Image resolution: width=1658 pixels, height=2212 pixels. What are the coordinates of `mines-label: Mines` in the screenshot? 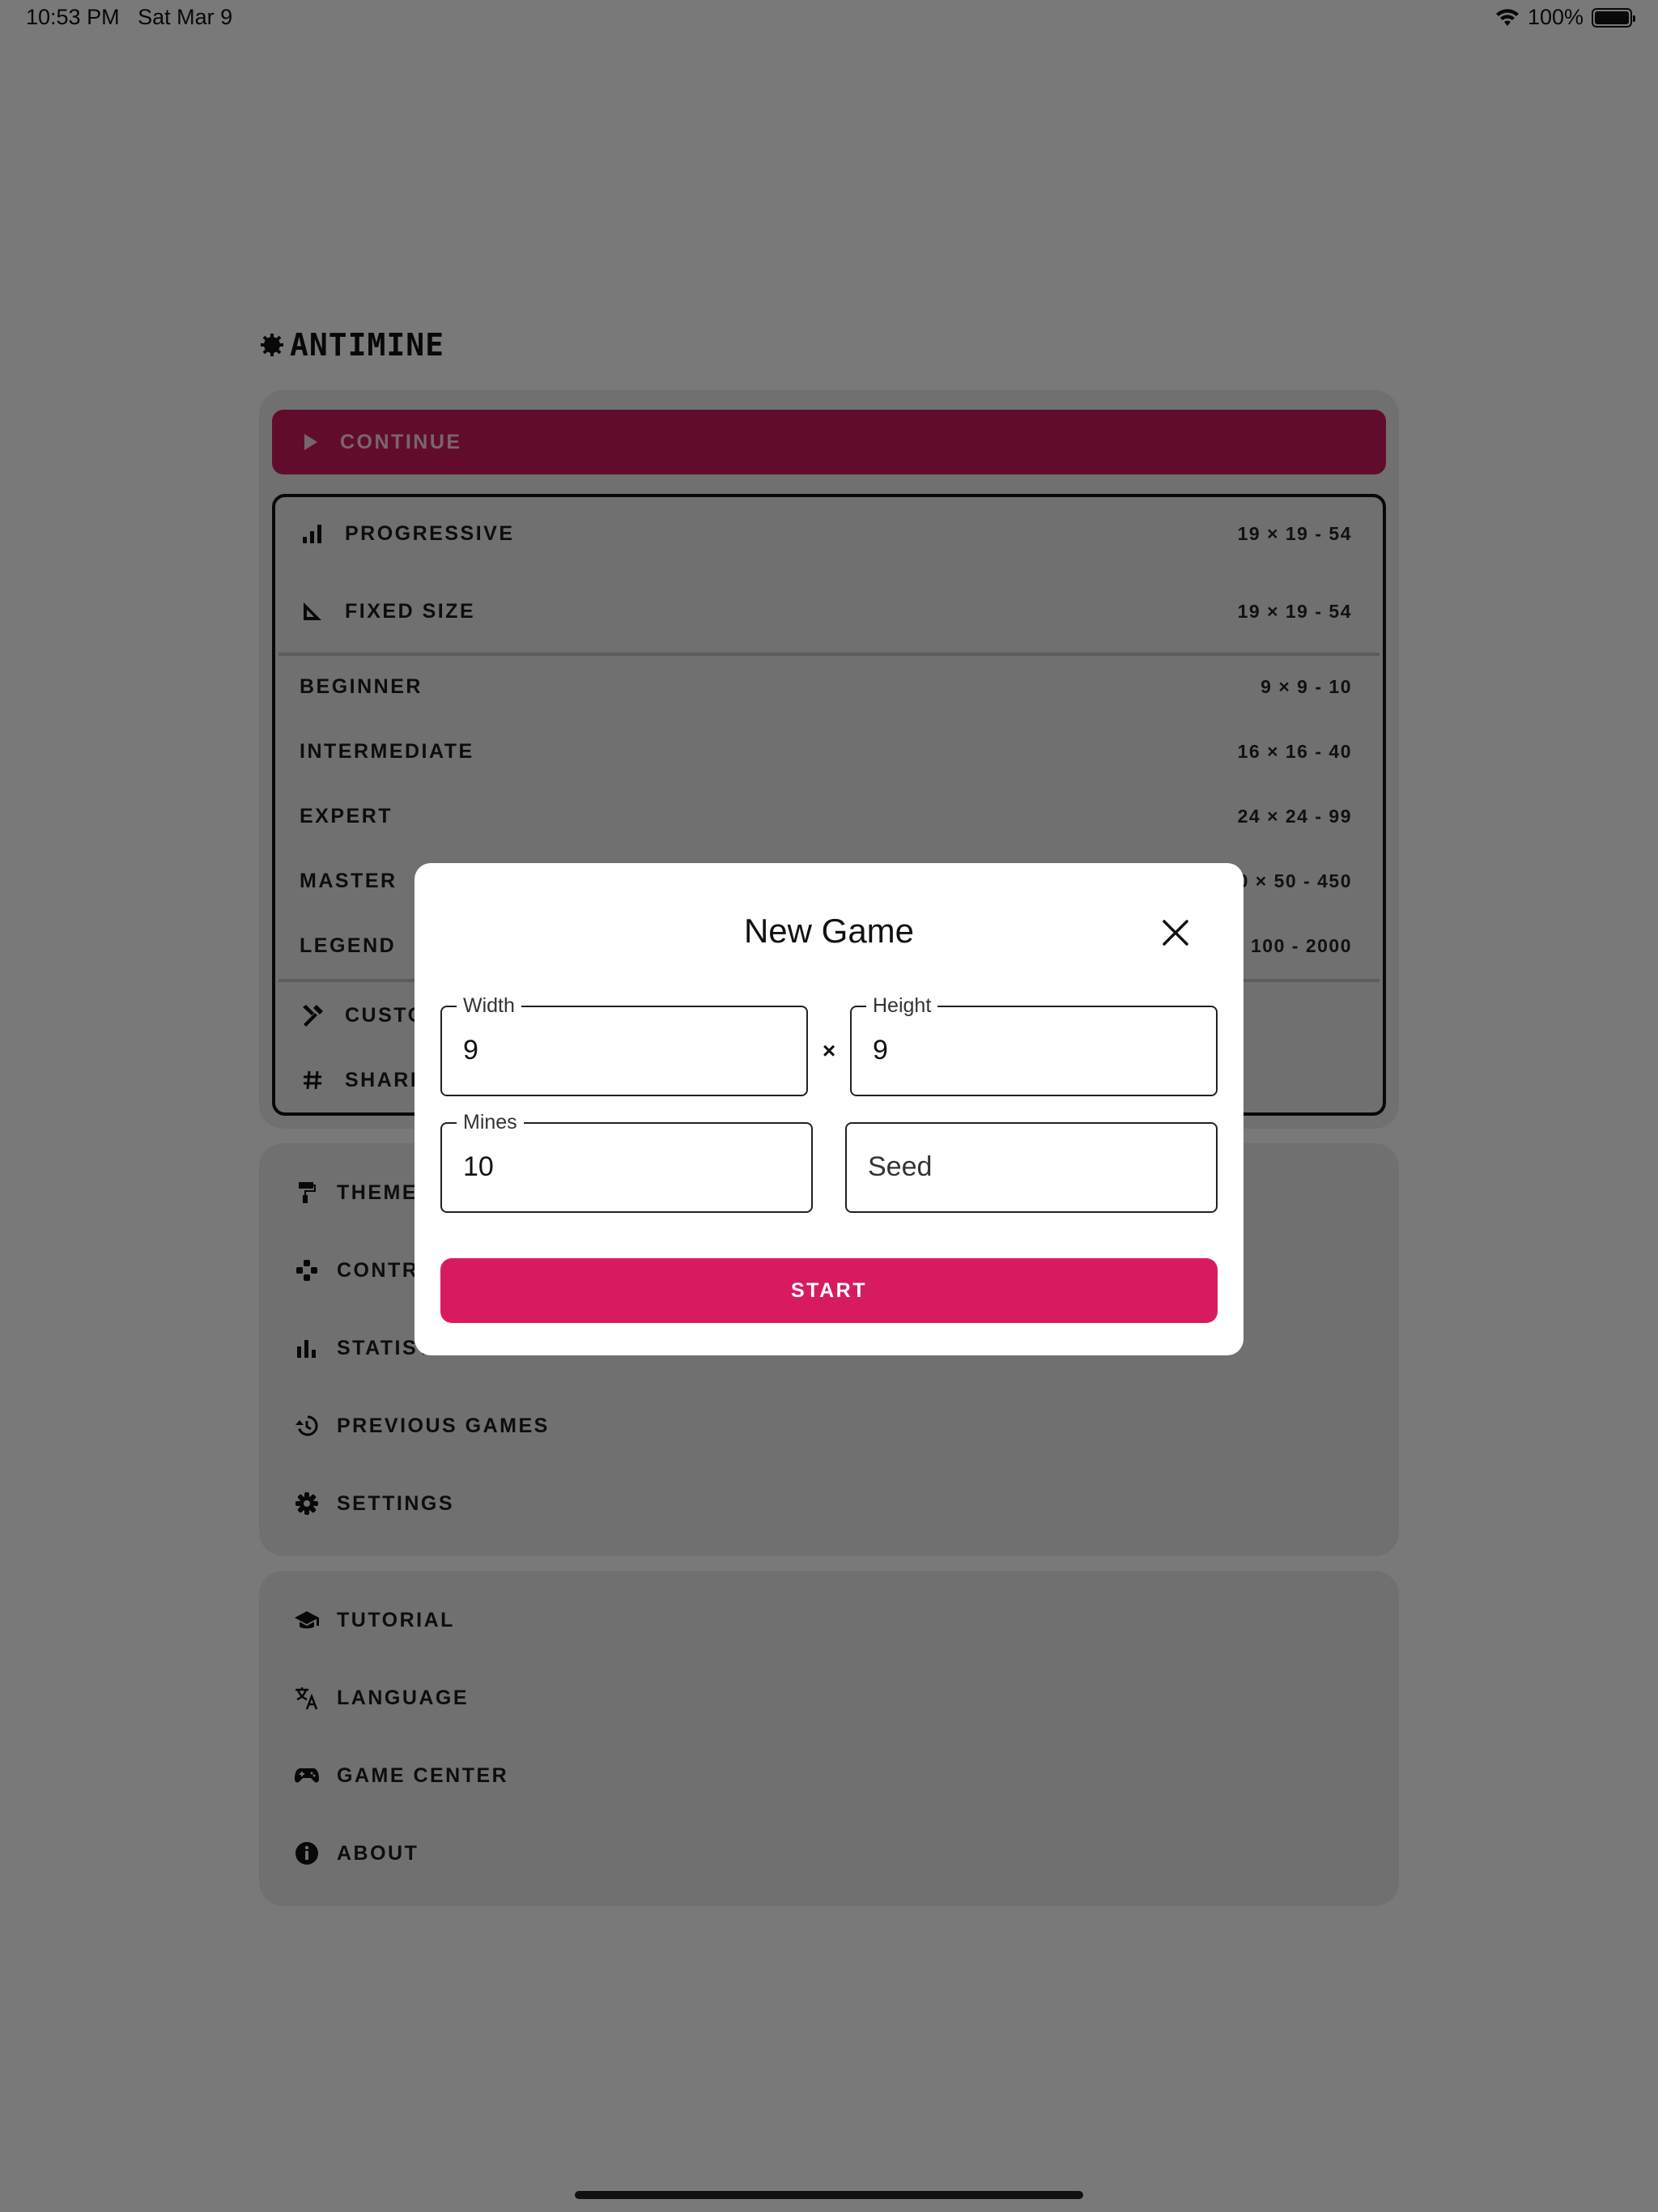 It's located at (490, 1122).